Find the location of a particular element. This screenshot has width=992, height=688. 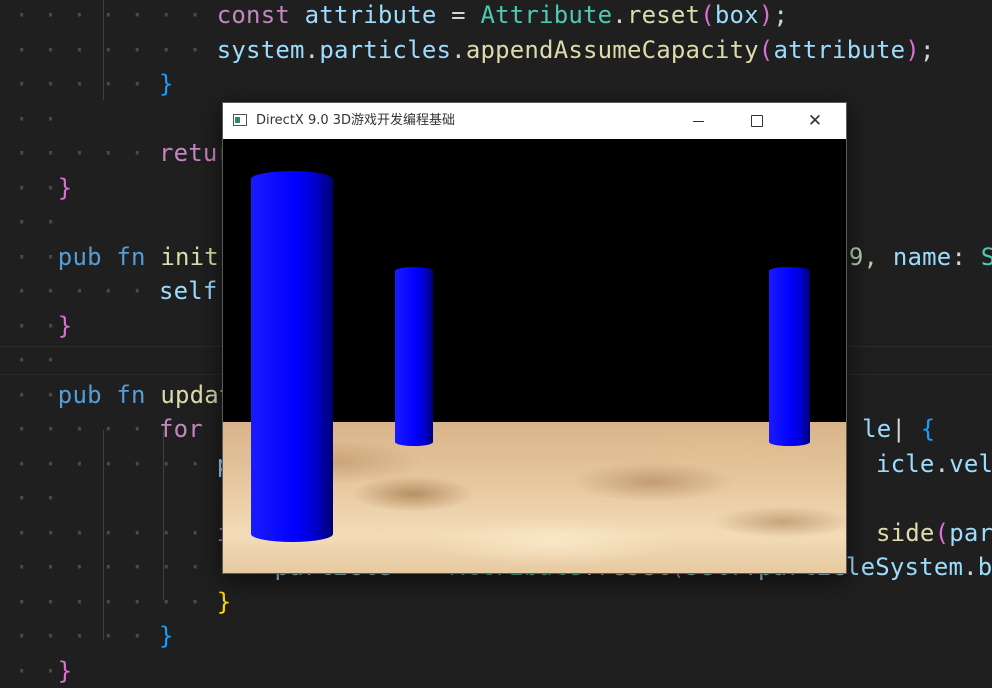

maximize-button is located at coordinates (757, 121).